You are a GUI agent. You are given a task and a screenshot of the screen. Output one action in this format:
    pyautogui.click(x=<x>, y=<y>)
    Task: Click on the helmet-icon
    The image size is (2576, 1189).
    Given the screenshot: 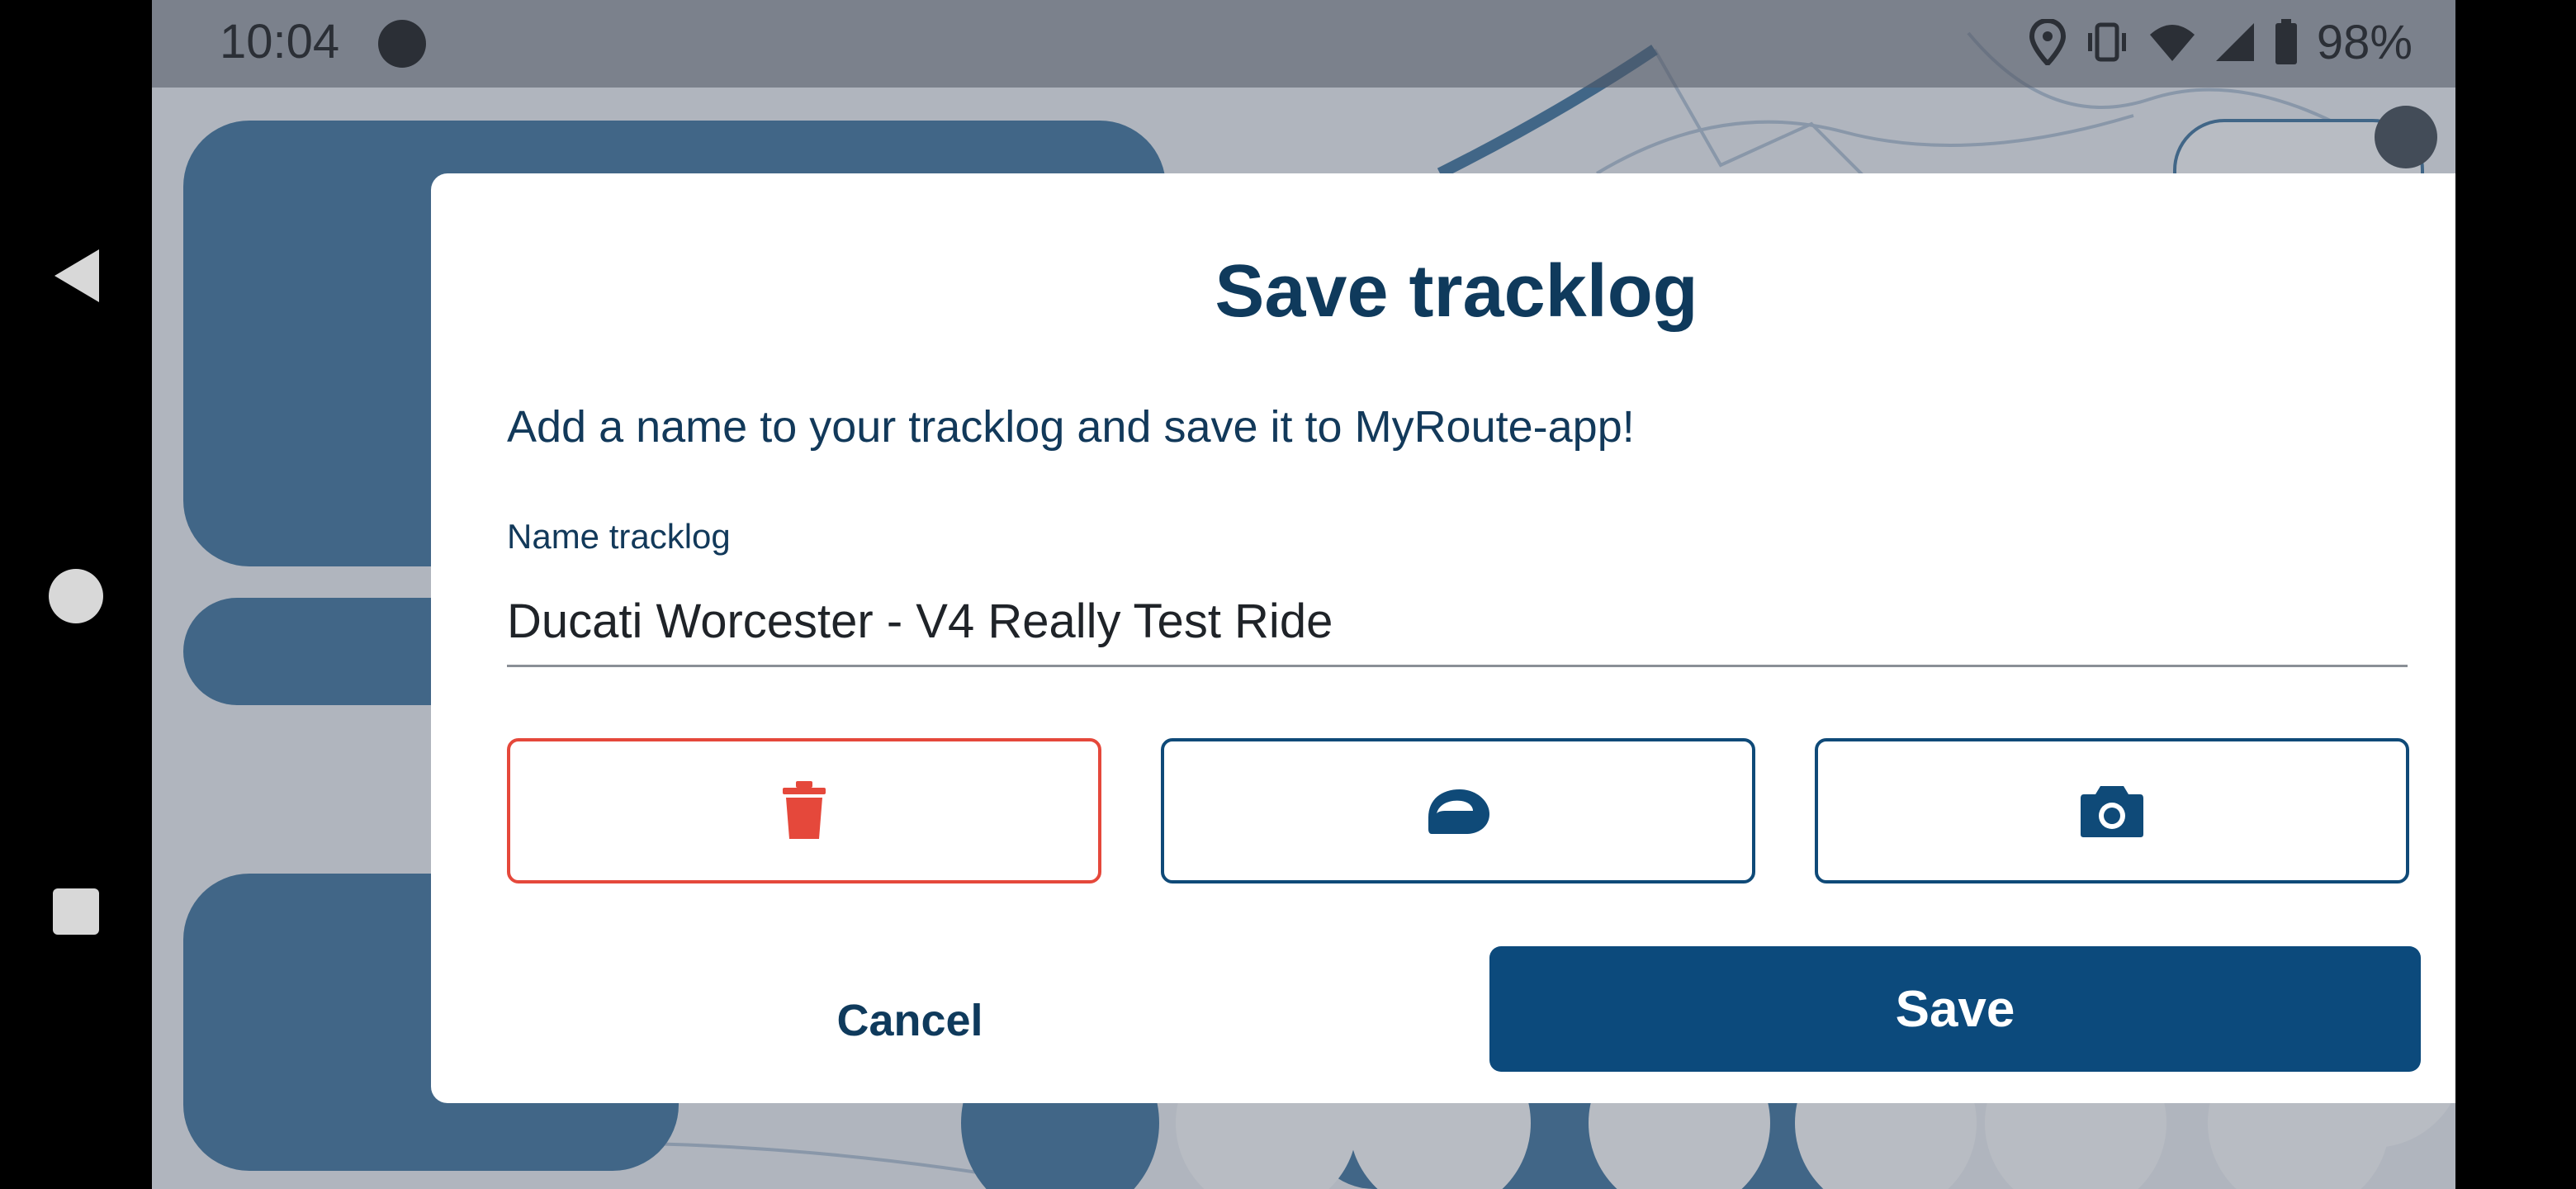 What is the action you would take?
    pyautogui.click(x=1458, y=811)
    